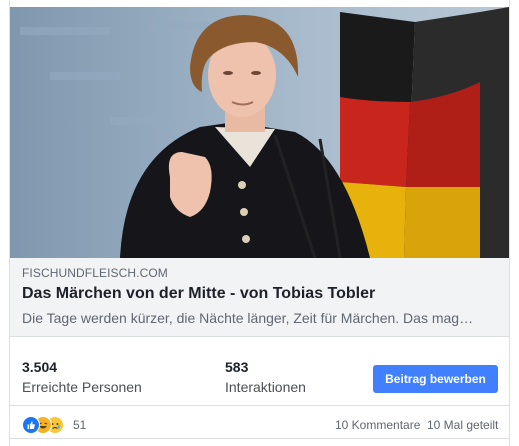 The image size is (519, 446). I want to click on boost-post-button: Beitrag bewerben, so click(435, 379).